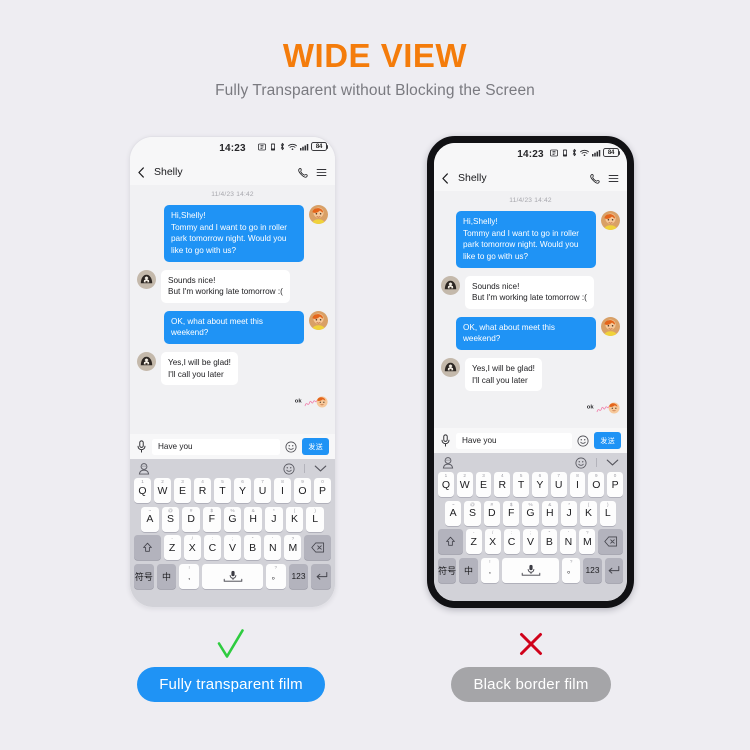  What do you see at coordinates (531, 664) in the screenshot?
I see `verdict-negative: Black border film` at bounding box center [531, 664].